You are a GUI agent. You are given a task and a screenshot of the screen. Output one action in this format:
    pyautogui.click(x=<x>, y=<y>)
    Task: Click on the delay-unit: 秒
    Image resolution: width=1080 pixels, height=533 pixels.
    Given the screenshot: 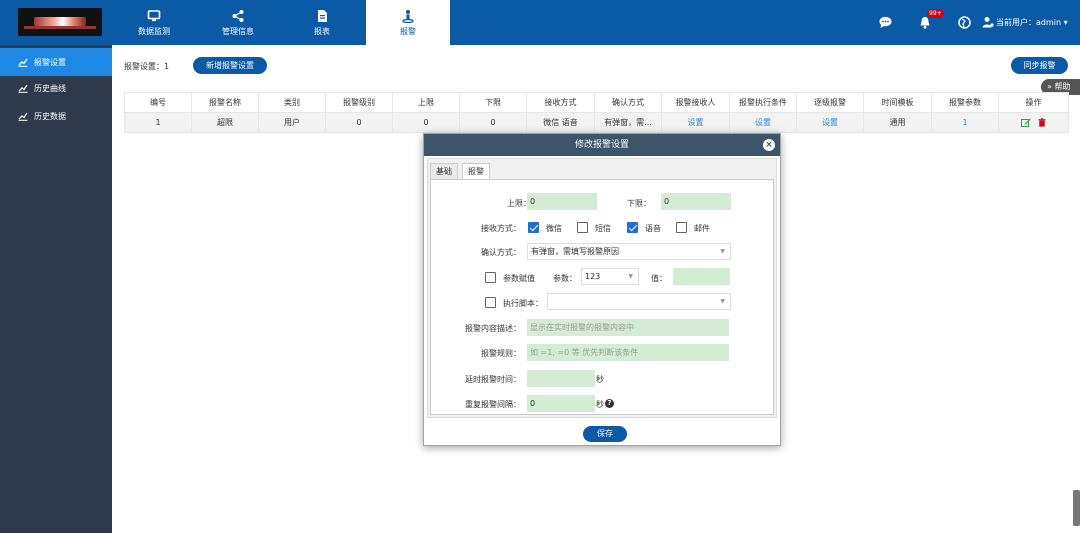 What is the action you would take?
    pyautogui.click(x=600, y=379)
    